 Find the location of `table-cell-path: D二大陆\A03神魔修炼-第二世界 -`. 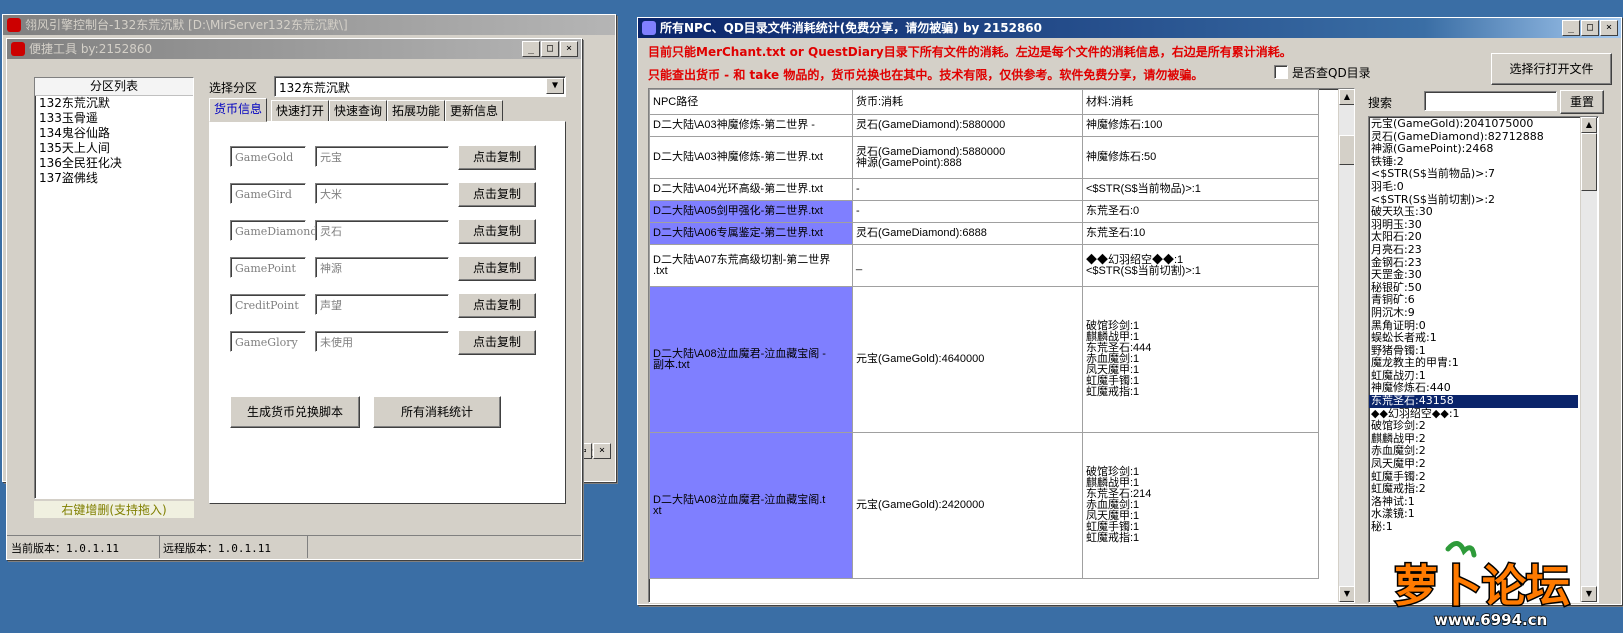

table-cell-path: D二大陆\A03神魔修炼-第二世界 - is located at coordinates (751, 125).